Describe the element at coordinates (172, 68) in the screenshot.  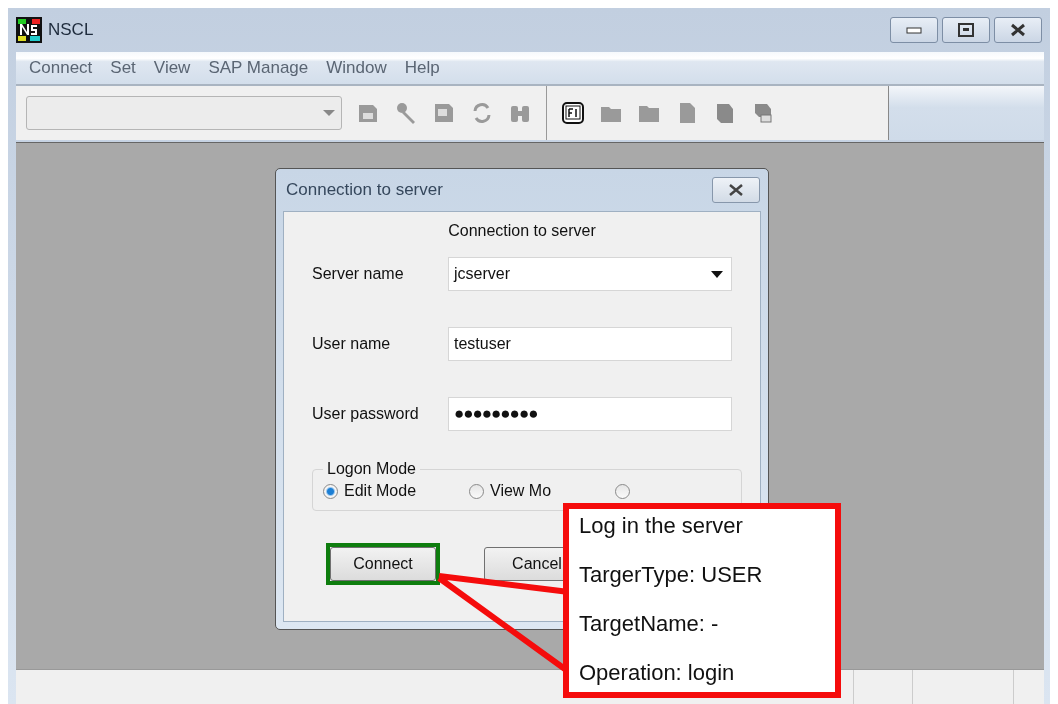
I see `menu-item: View` at that location.